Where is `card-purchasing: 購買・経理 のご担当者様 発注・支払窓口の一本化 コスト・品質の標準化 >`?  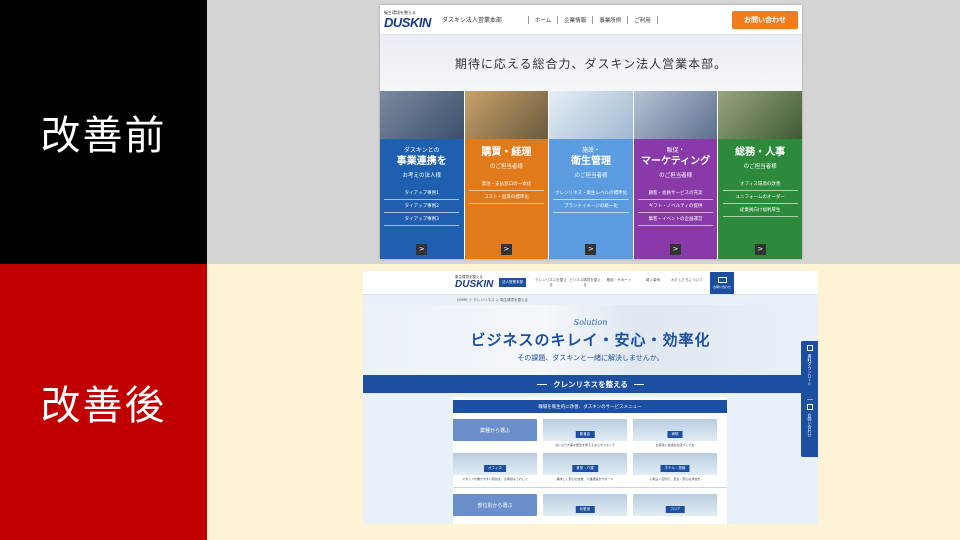 card-purchasing: 購買・経理 のご担当者様 発注・支払窓口の一本化 コスト・品質の標準化 > is located at coordinates (506, 175).